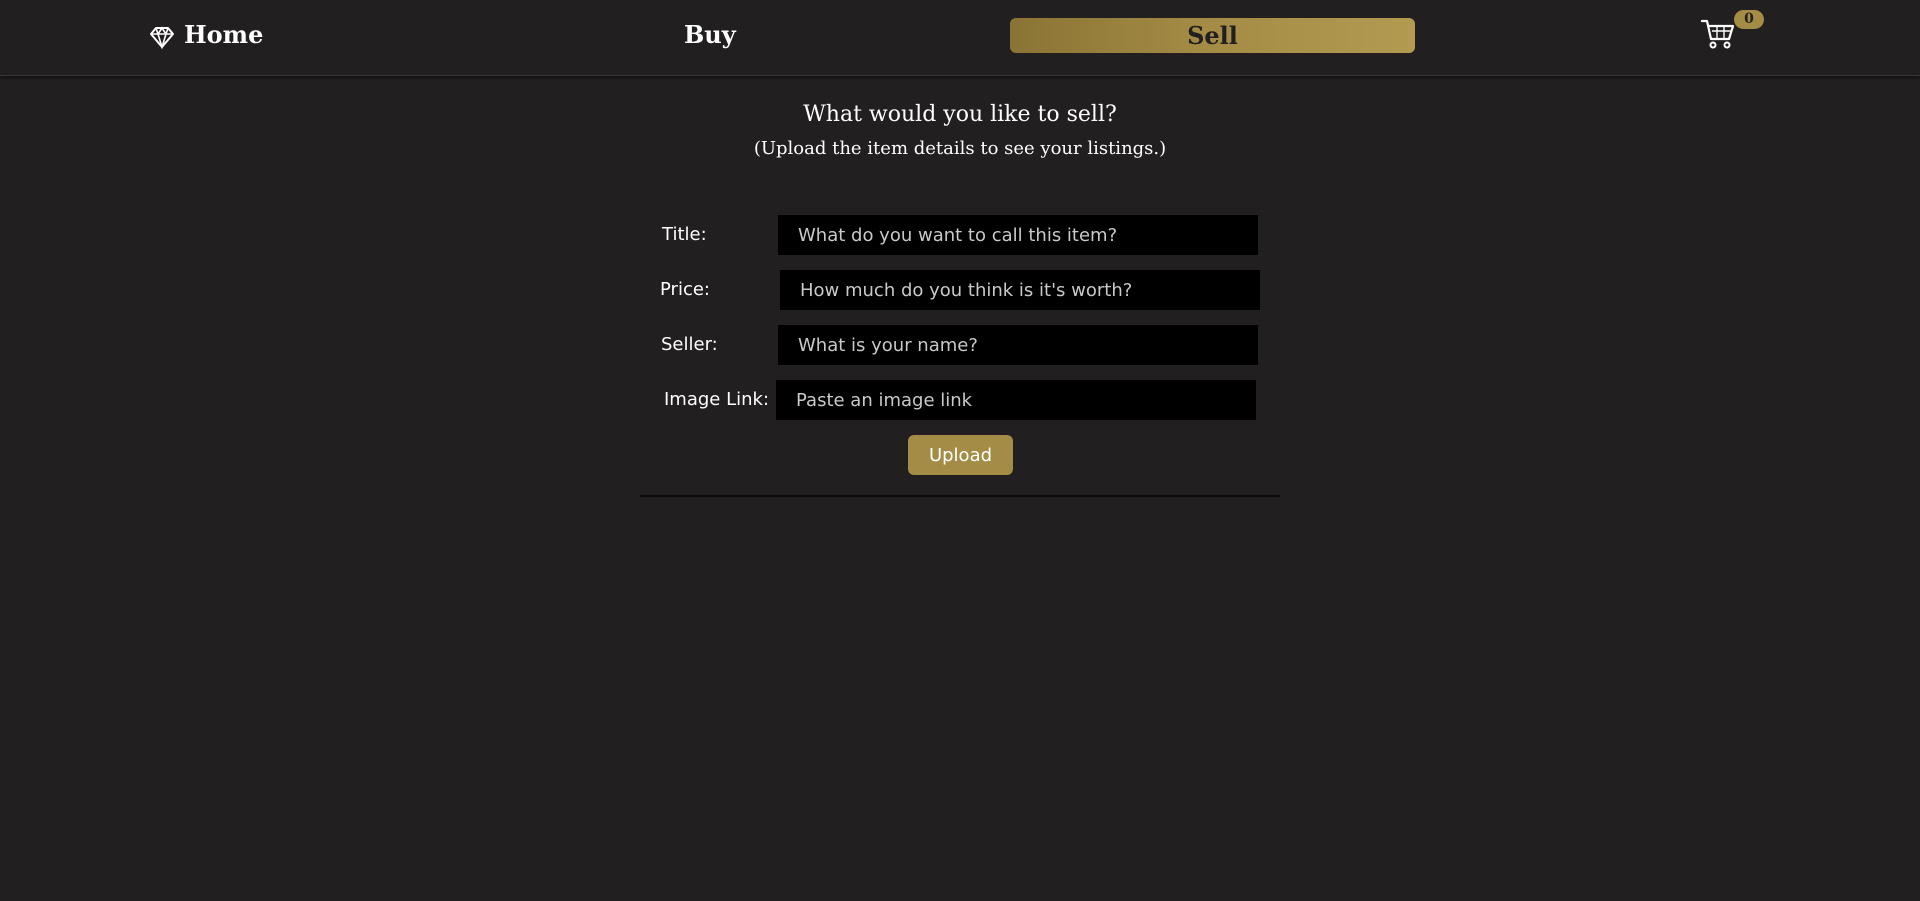  Describe the element at coordinates (162, 36) in the screenshot. I see `diamond-icon` at that location.